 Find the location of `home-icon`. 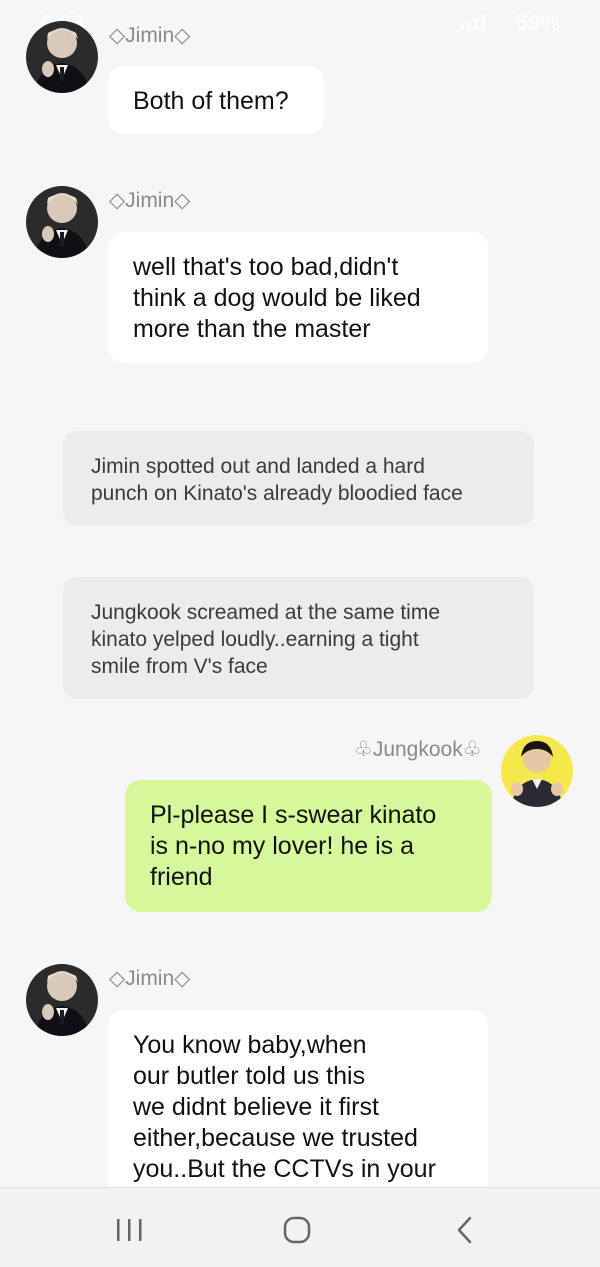

home-icon is located at coordinates (297, 1230).